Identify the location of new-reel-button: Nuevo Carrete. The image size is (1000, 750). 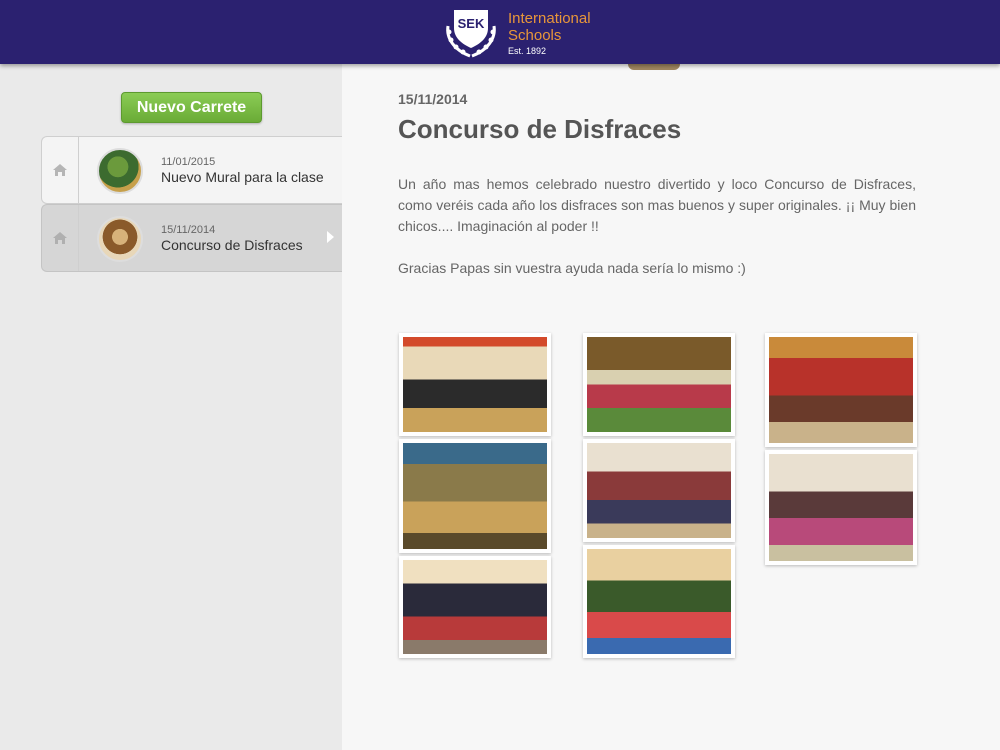
(191, 107).